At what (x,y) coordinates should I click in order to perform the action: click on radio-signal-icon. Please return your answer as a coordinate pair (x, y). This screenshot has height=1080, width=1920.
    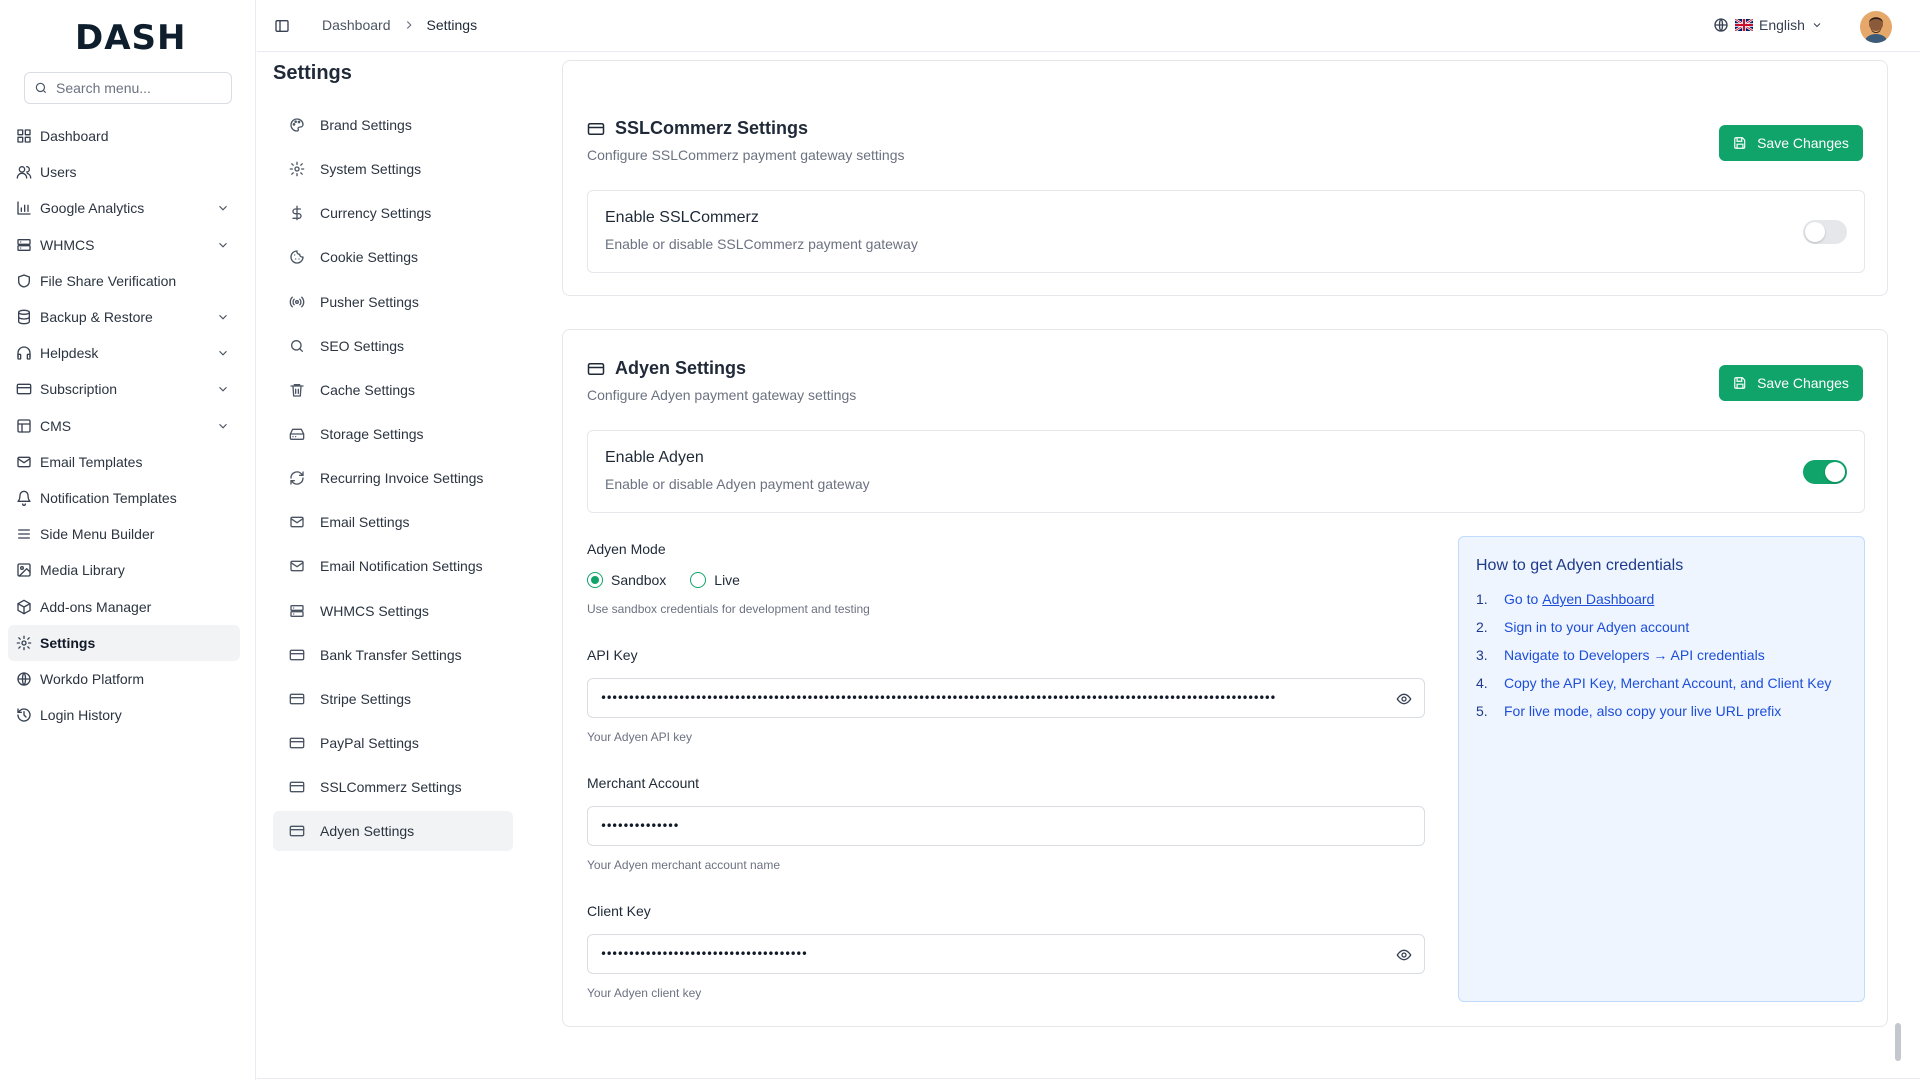
    Looking at the image, I should click on (297, 301).